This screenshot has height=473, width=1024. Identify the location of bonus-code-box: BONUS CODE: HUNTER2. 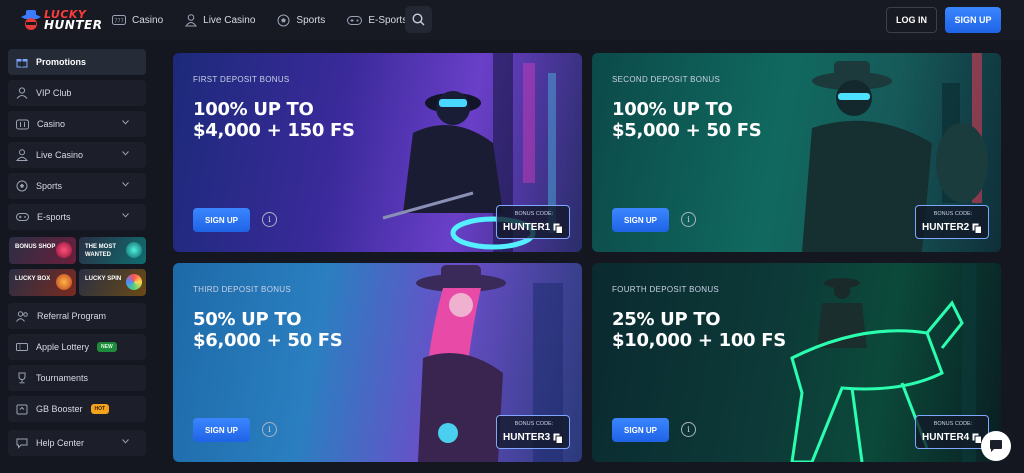
(952, 222).